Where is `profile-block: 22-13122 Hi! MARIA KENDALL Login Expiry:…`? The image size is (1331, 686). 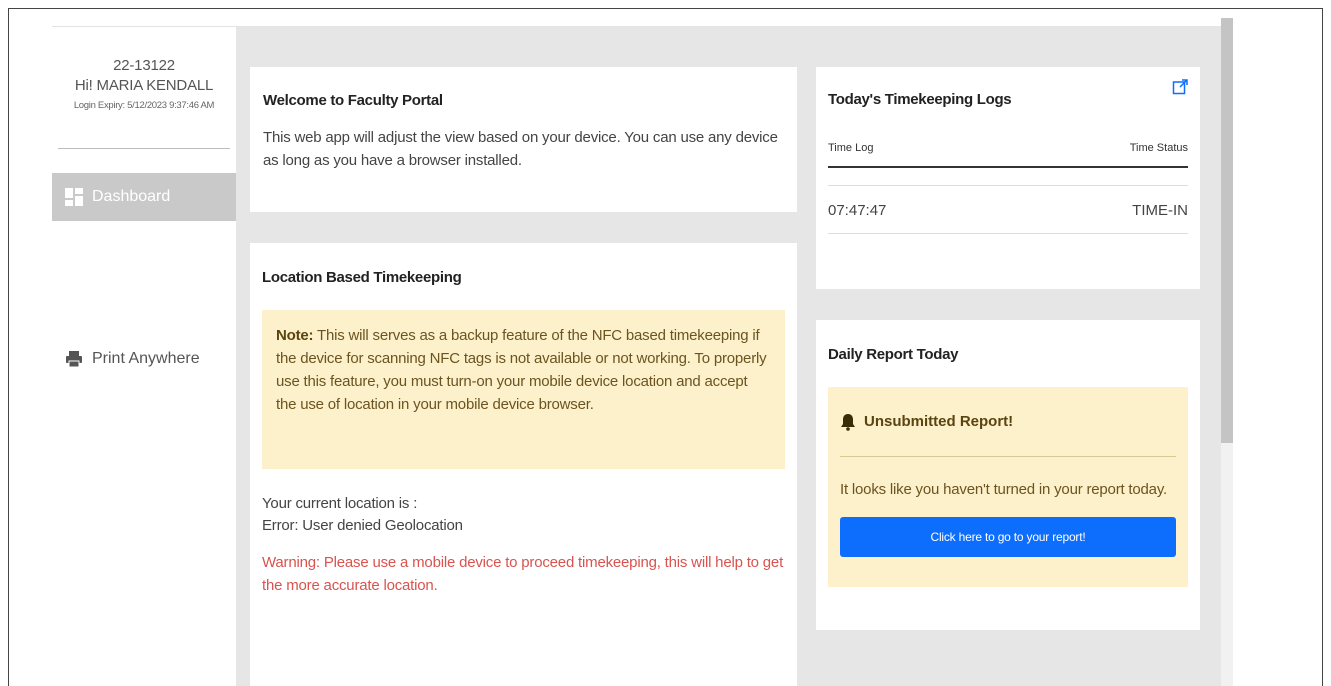 profile-block: 22-13122 Hi! MARIA KENDALL Login Expiry:… is located at coordinates (144, 88).